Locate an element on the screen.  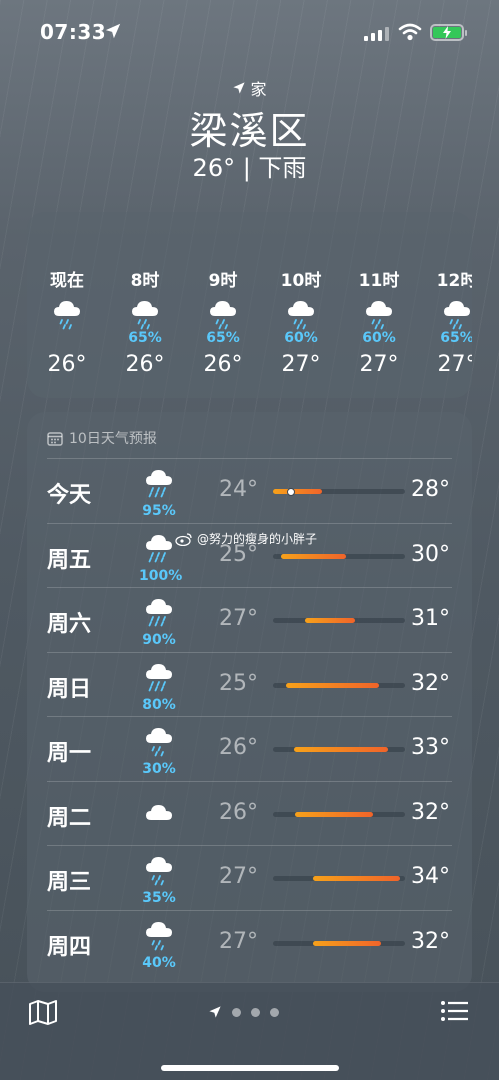
watermark: @努力的瘦身的小胖子 is located at coordinates (246, 538).